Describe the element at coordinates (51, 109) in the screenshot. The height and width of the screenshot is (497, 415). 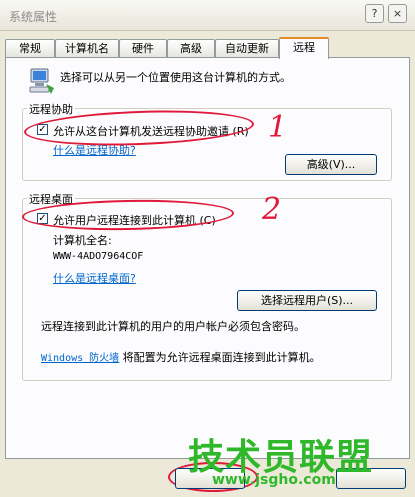
I see `remote-assistance-legend: 远程协助` at that location.